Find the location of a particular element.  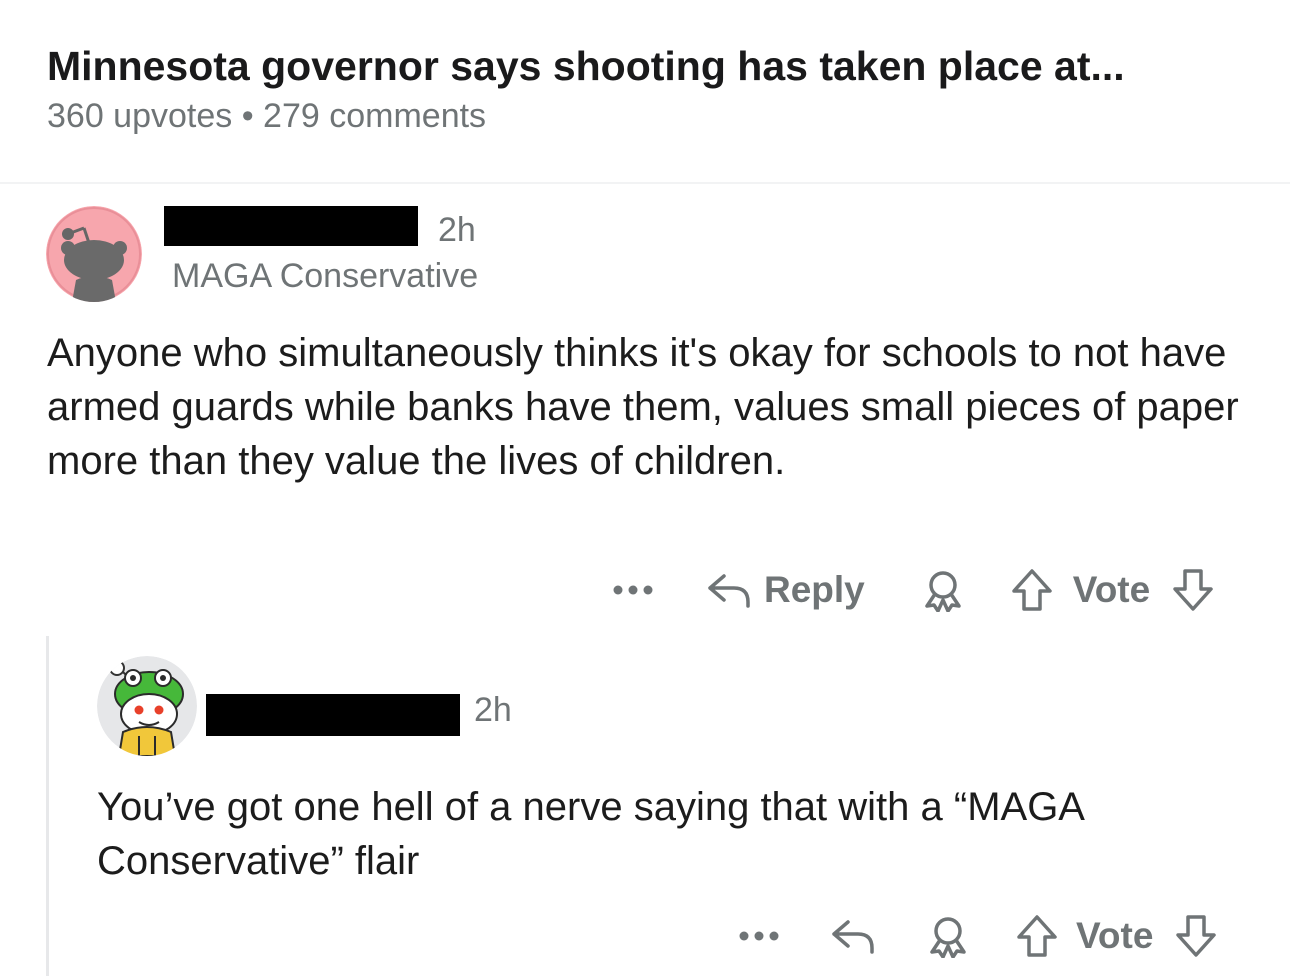

snoo-avatar-icon is located at coordinates (94, 254).